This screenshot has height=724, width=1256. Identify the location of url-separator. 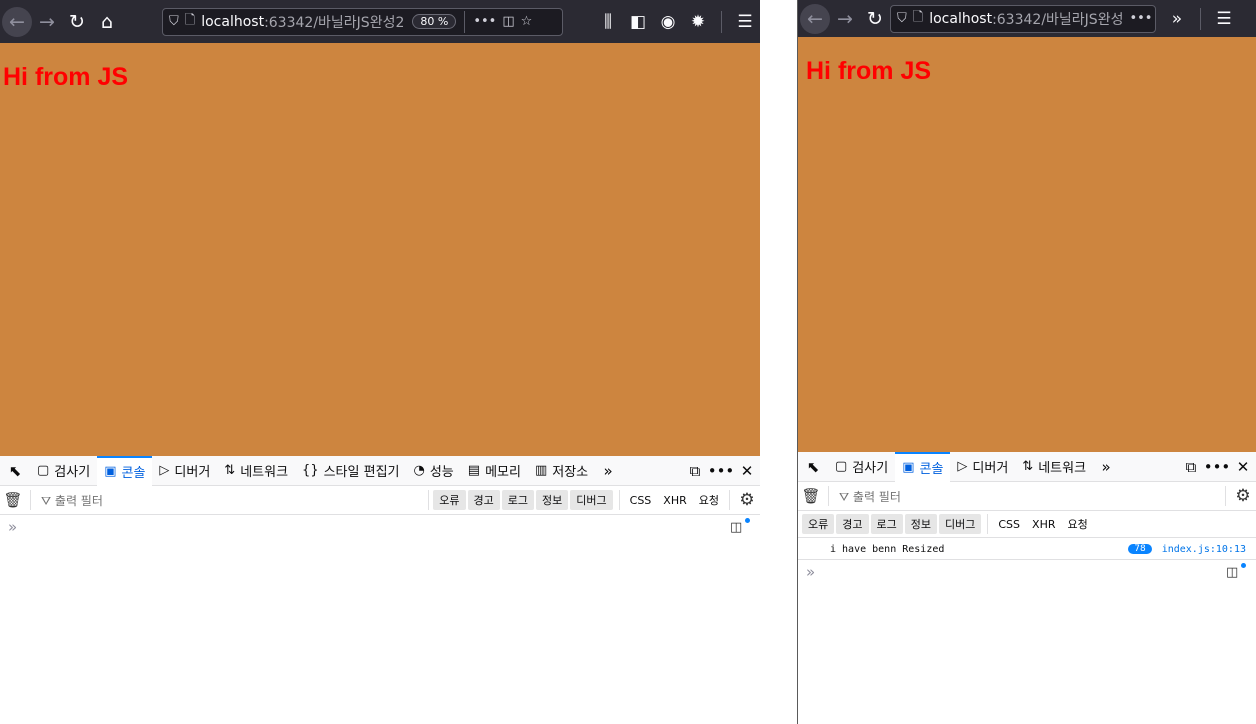
(465, 21).